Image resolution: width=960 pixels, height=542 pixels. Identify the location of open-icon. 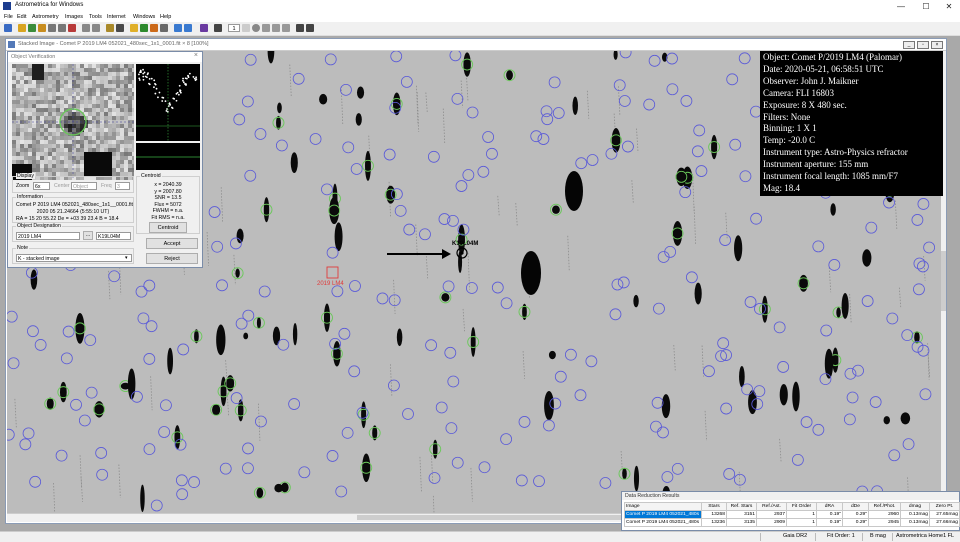
(22, 28).